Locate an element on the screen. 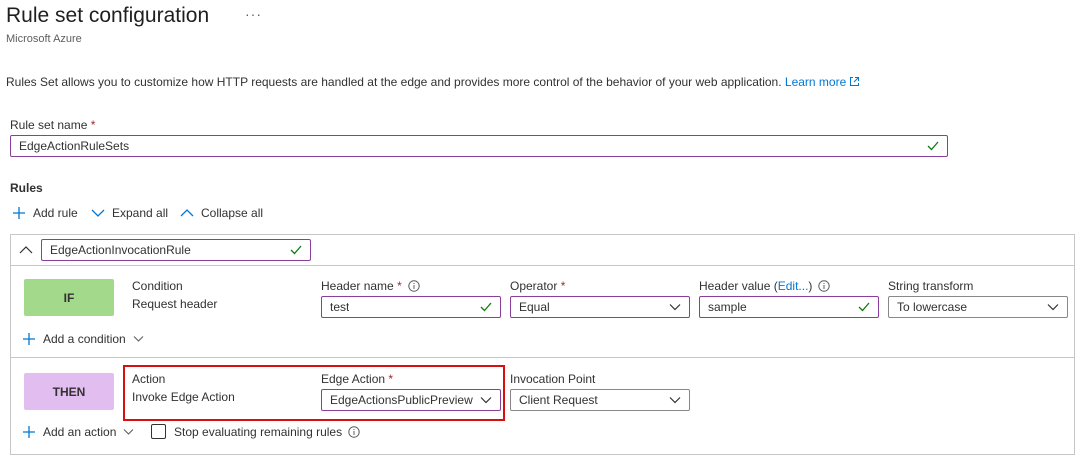 This screenshot has width=1081, height=460. condition-label: Condition is located at coordinates (157, 286).